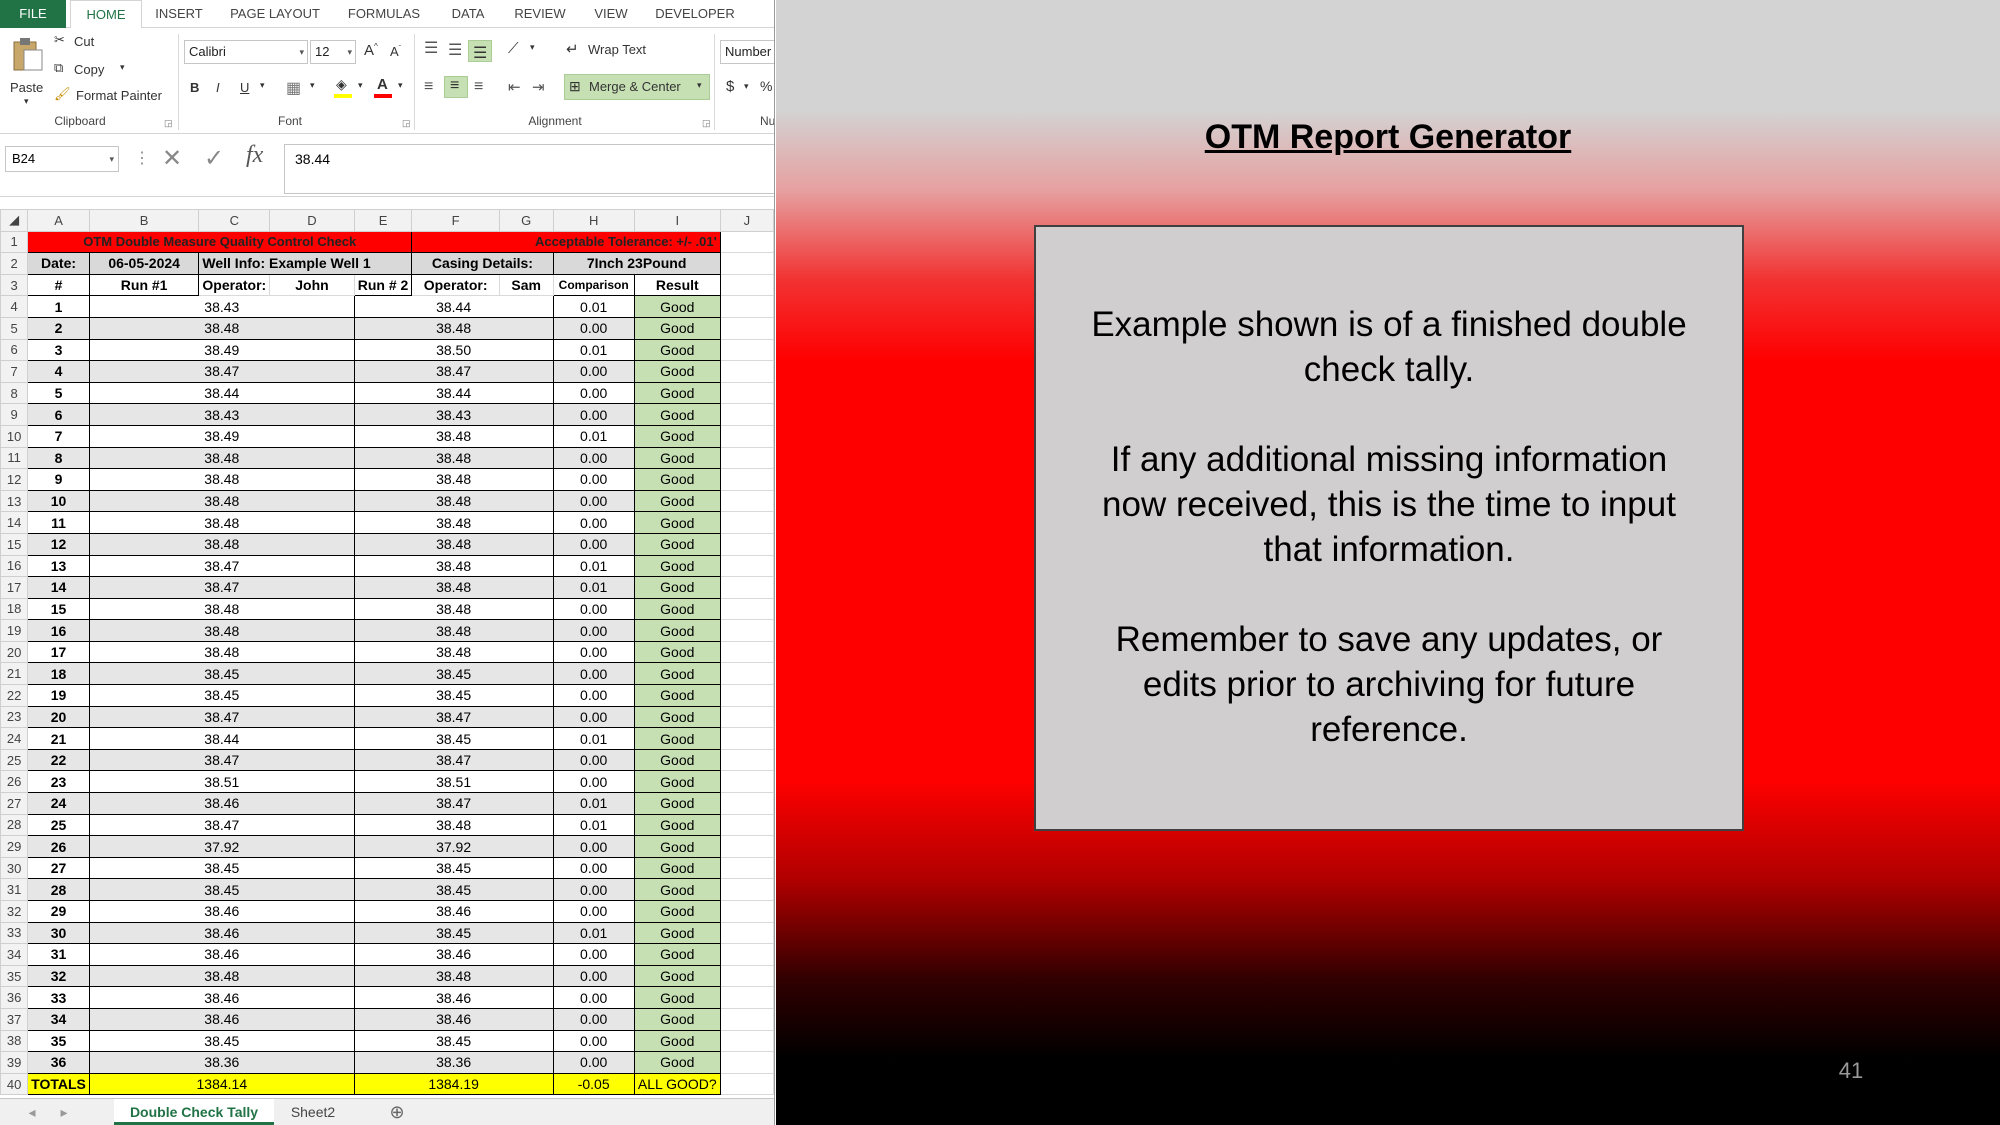 The image size is (2000, 1125). Describe the element at coordinates (14, 458) in the screenshot. I see `row-header: 11` at that location.